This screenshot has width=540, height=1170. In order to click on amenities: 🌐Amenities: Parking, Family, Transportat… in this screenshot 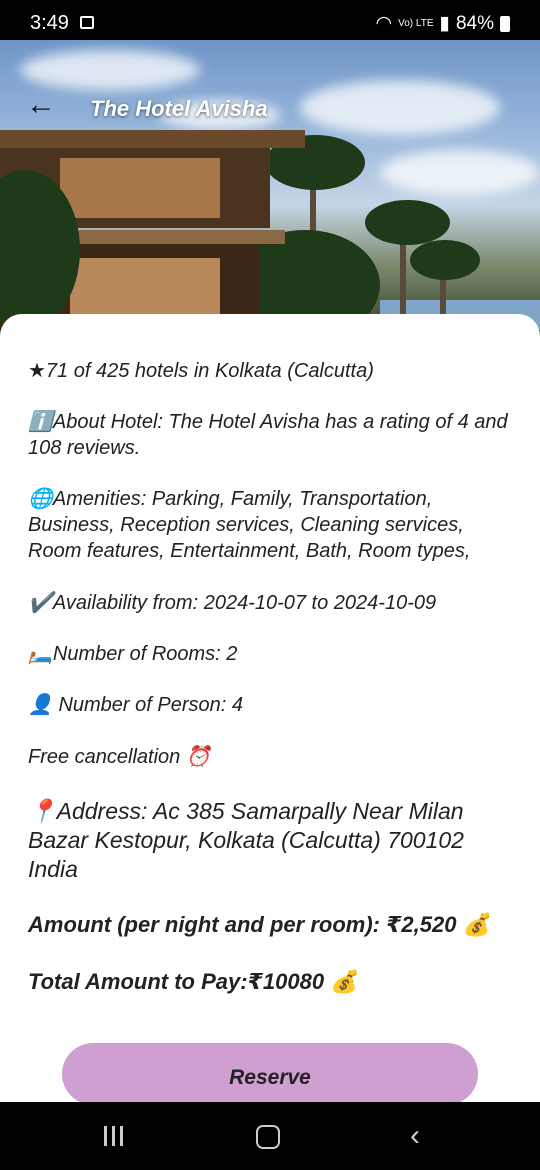, I will do `click(249, 525)`.